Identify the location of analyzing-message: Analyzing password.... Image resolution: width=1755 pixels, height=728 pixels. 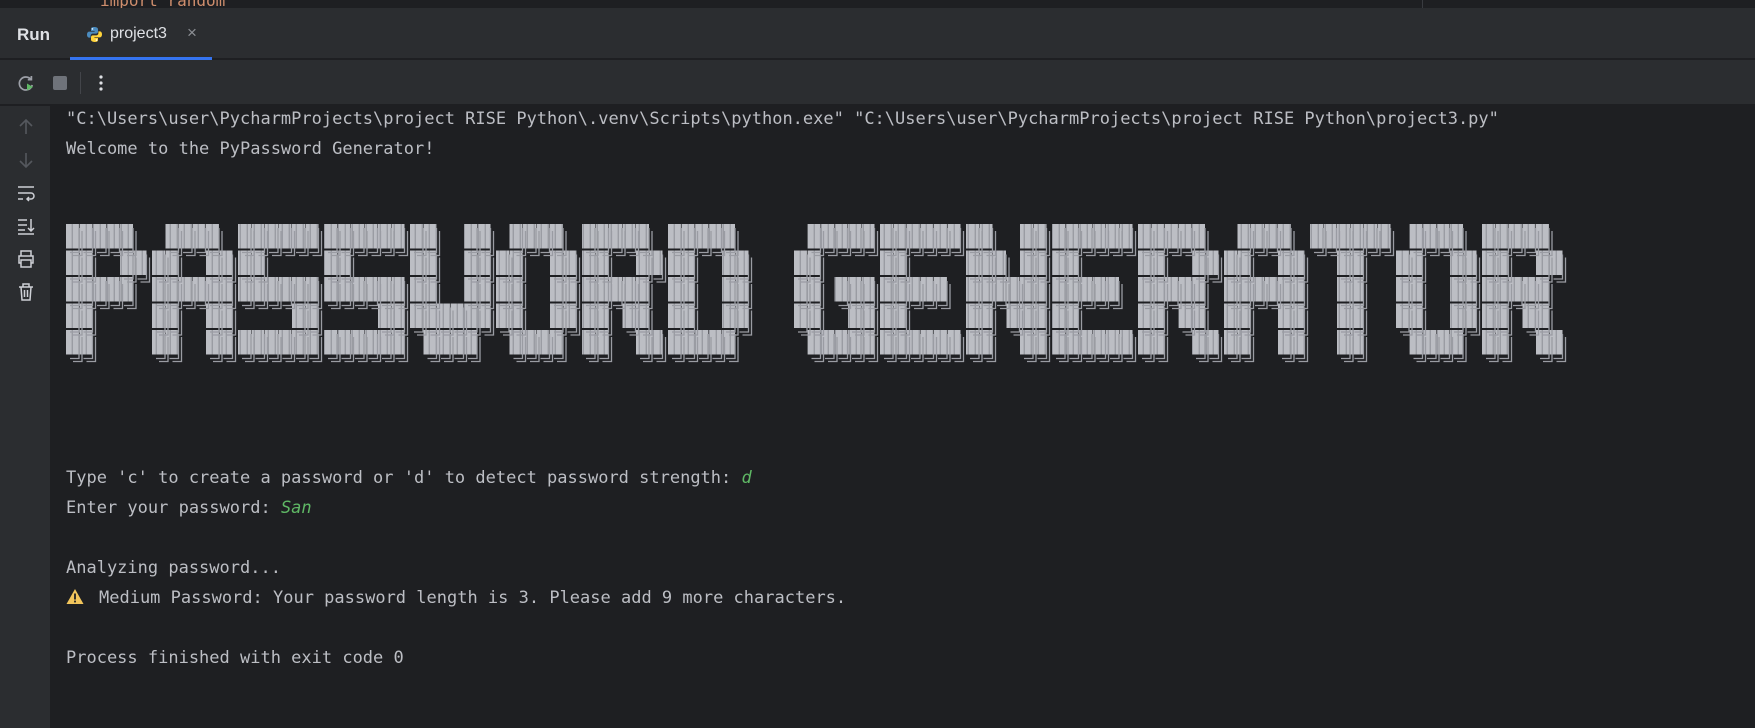
(173, 568).